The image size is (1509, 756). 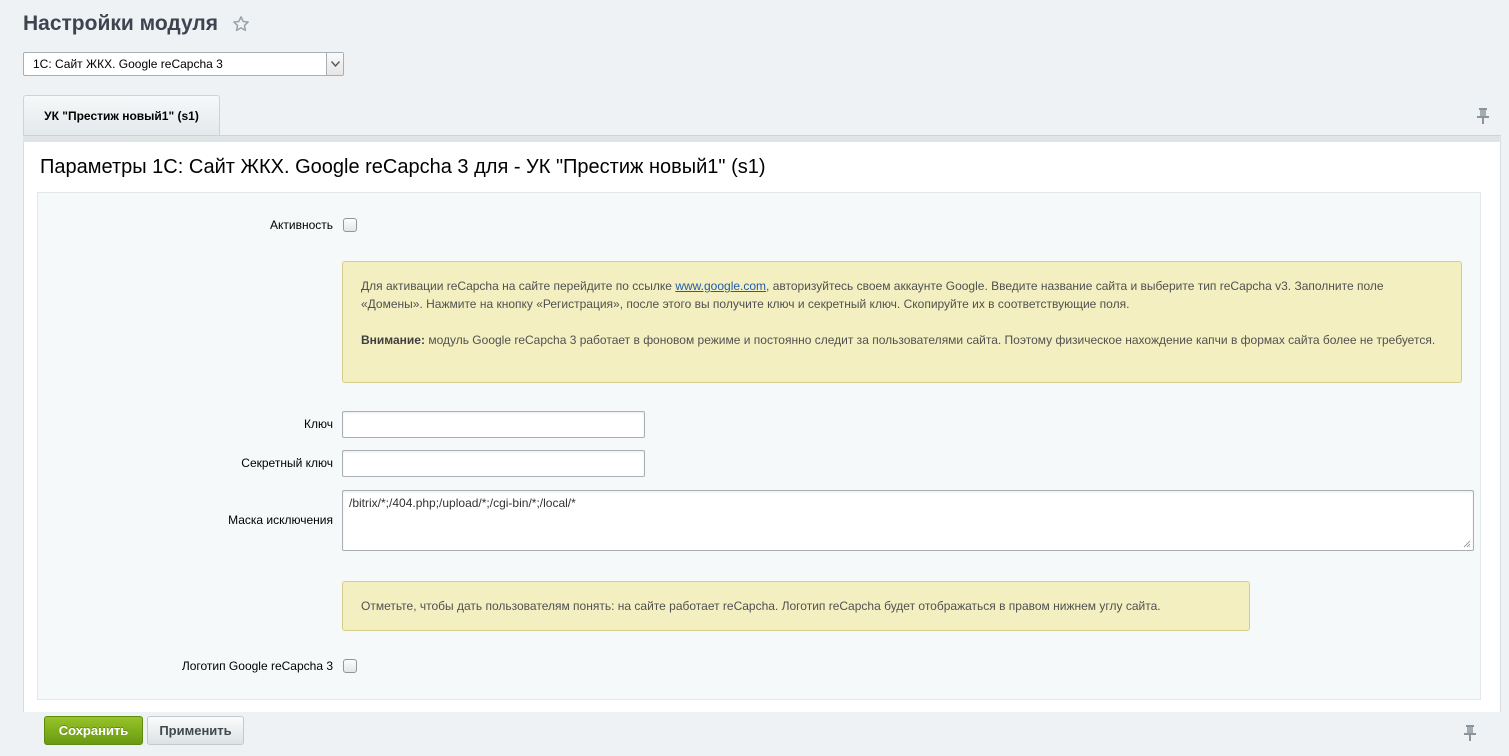 I want to click on key-label: Ключ, so click(x=318, y=424).